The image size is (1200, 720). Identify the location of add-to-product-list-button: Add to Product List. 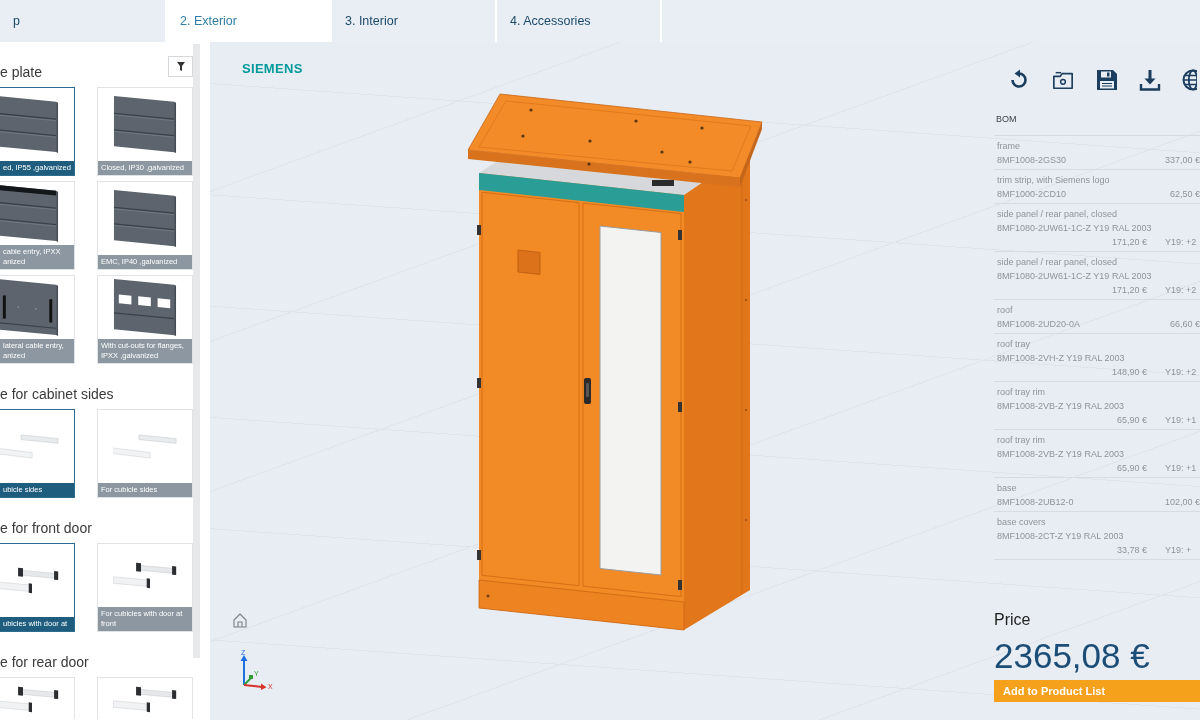
(1097, 691).